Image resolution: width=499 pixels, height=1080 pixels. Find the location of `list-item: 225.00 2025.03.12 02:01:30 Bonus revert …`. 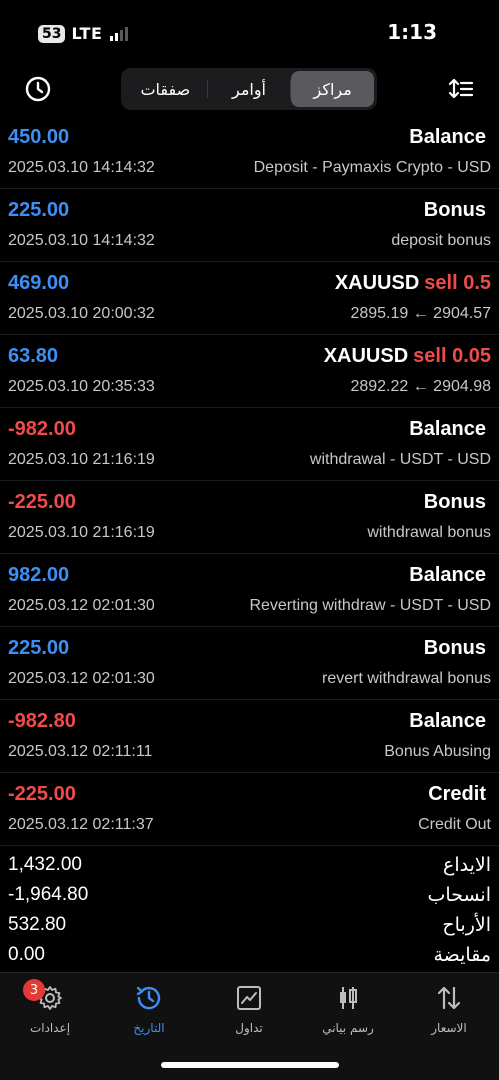

list-item: 225.00 2025.03.12 02:01:30 Bonus revert … is located at coordinates (249, 663).